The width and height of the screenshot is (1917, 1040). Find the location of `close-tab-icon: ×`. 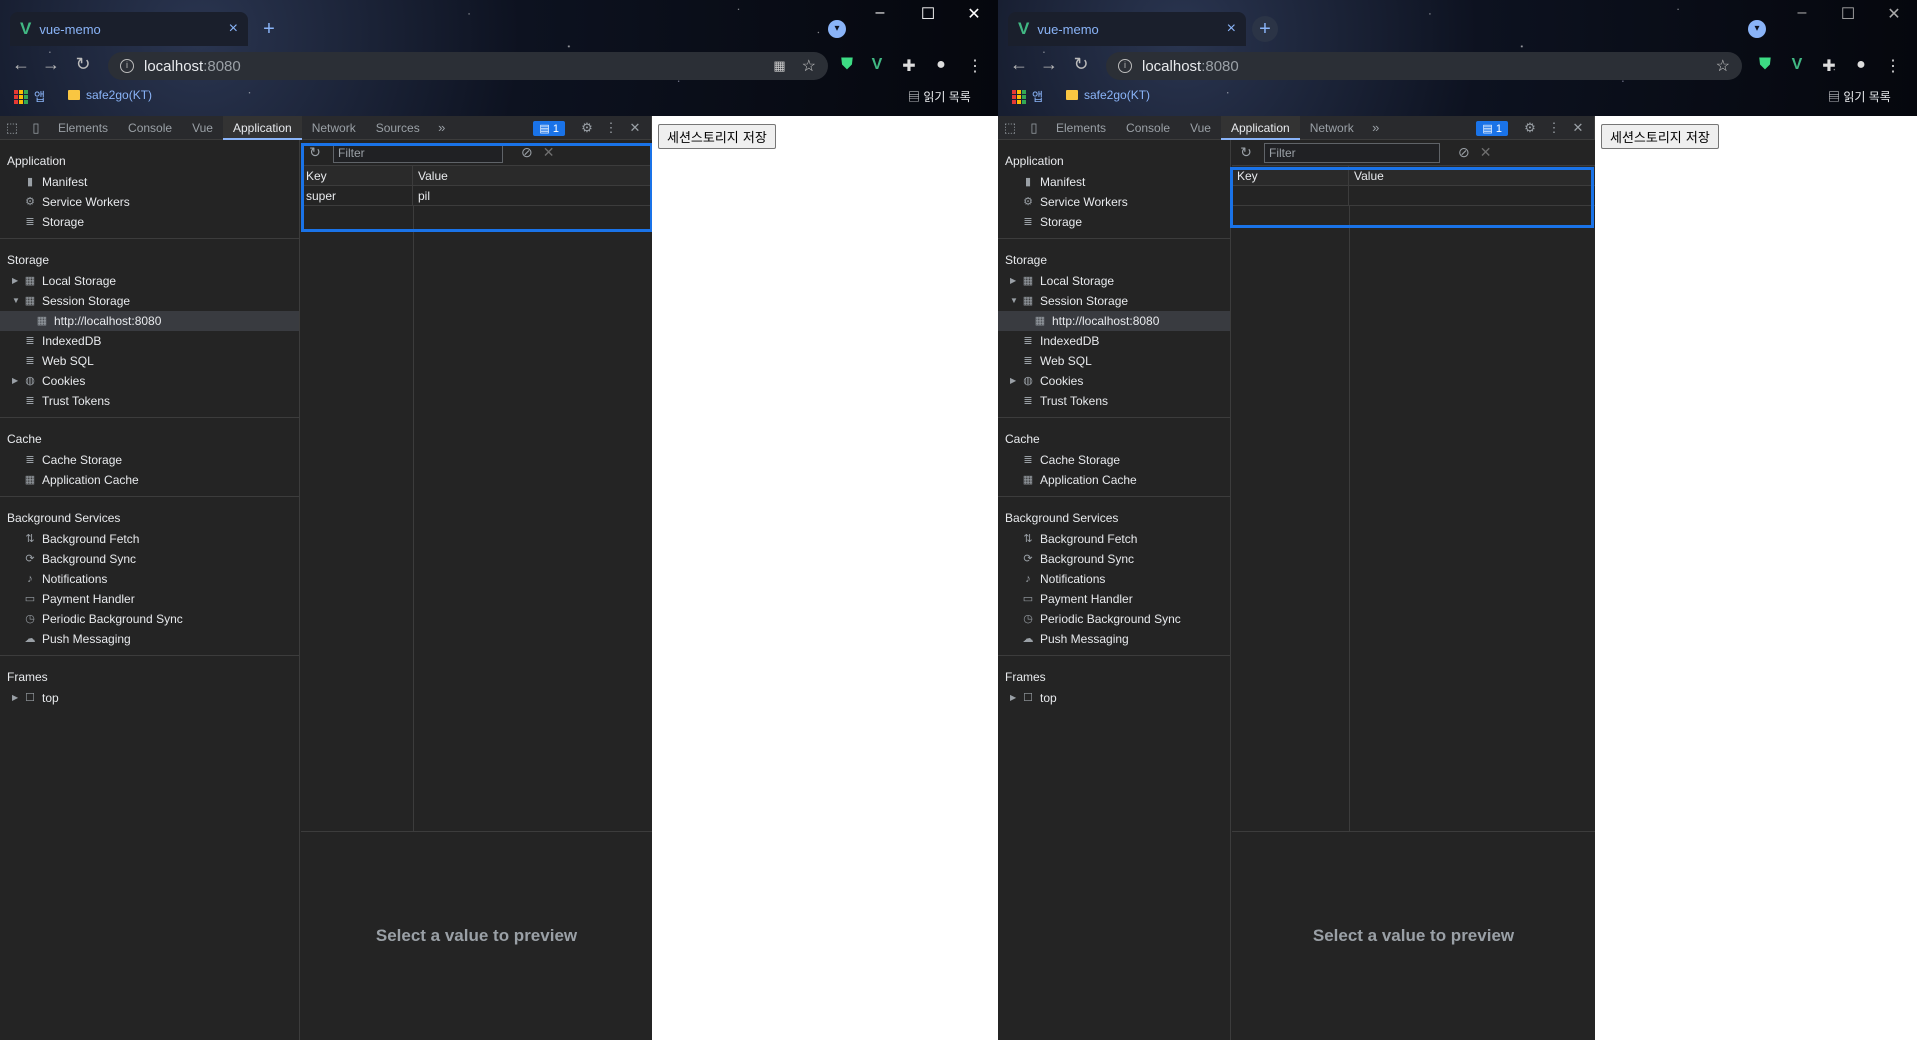

close-tab-icon: × is located at coordinates (1231, 29).